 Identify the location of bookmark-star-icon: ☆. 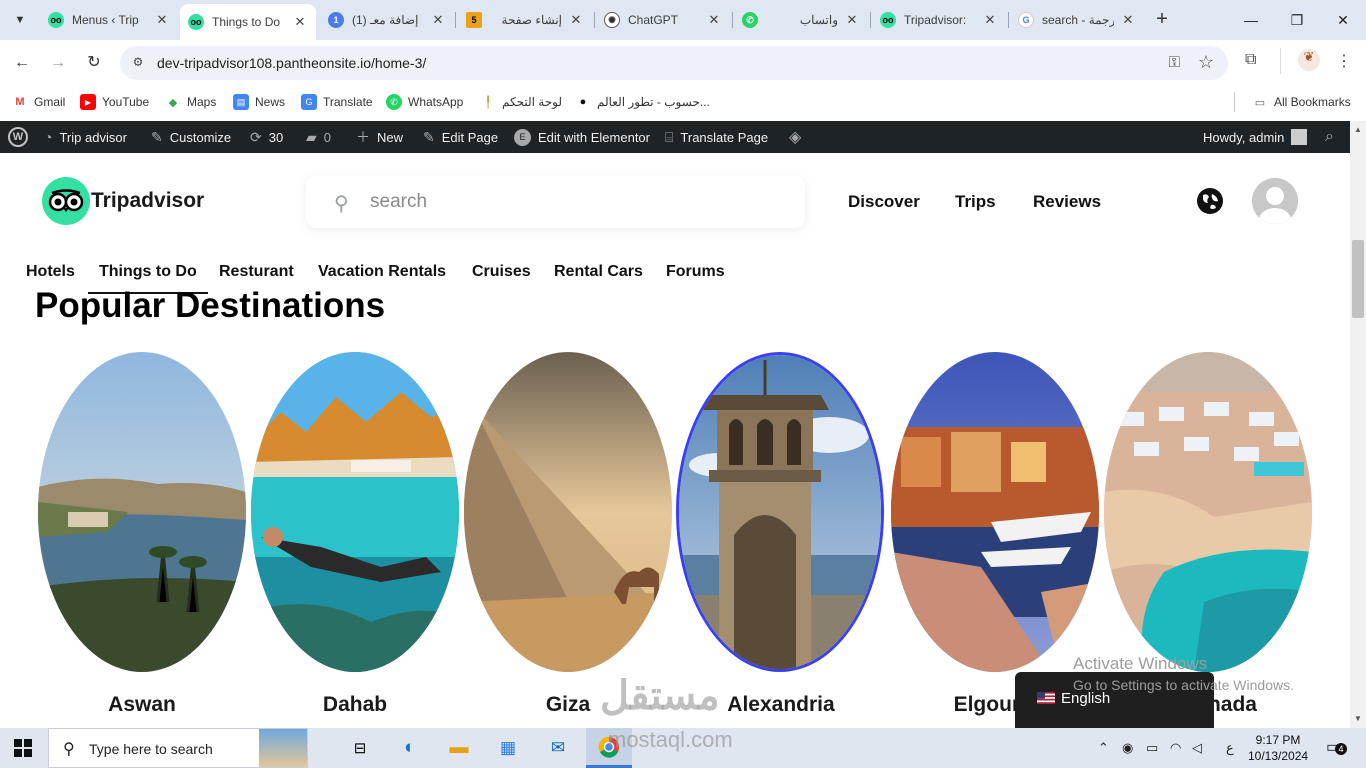
(1206, 62).